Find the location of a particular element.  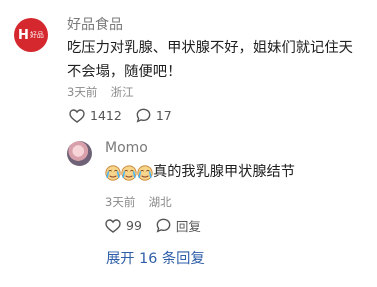

reply-button: 回复 is located at coordinates (178, 225).